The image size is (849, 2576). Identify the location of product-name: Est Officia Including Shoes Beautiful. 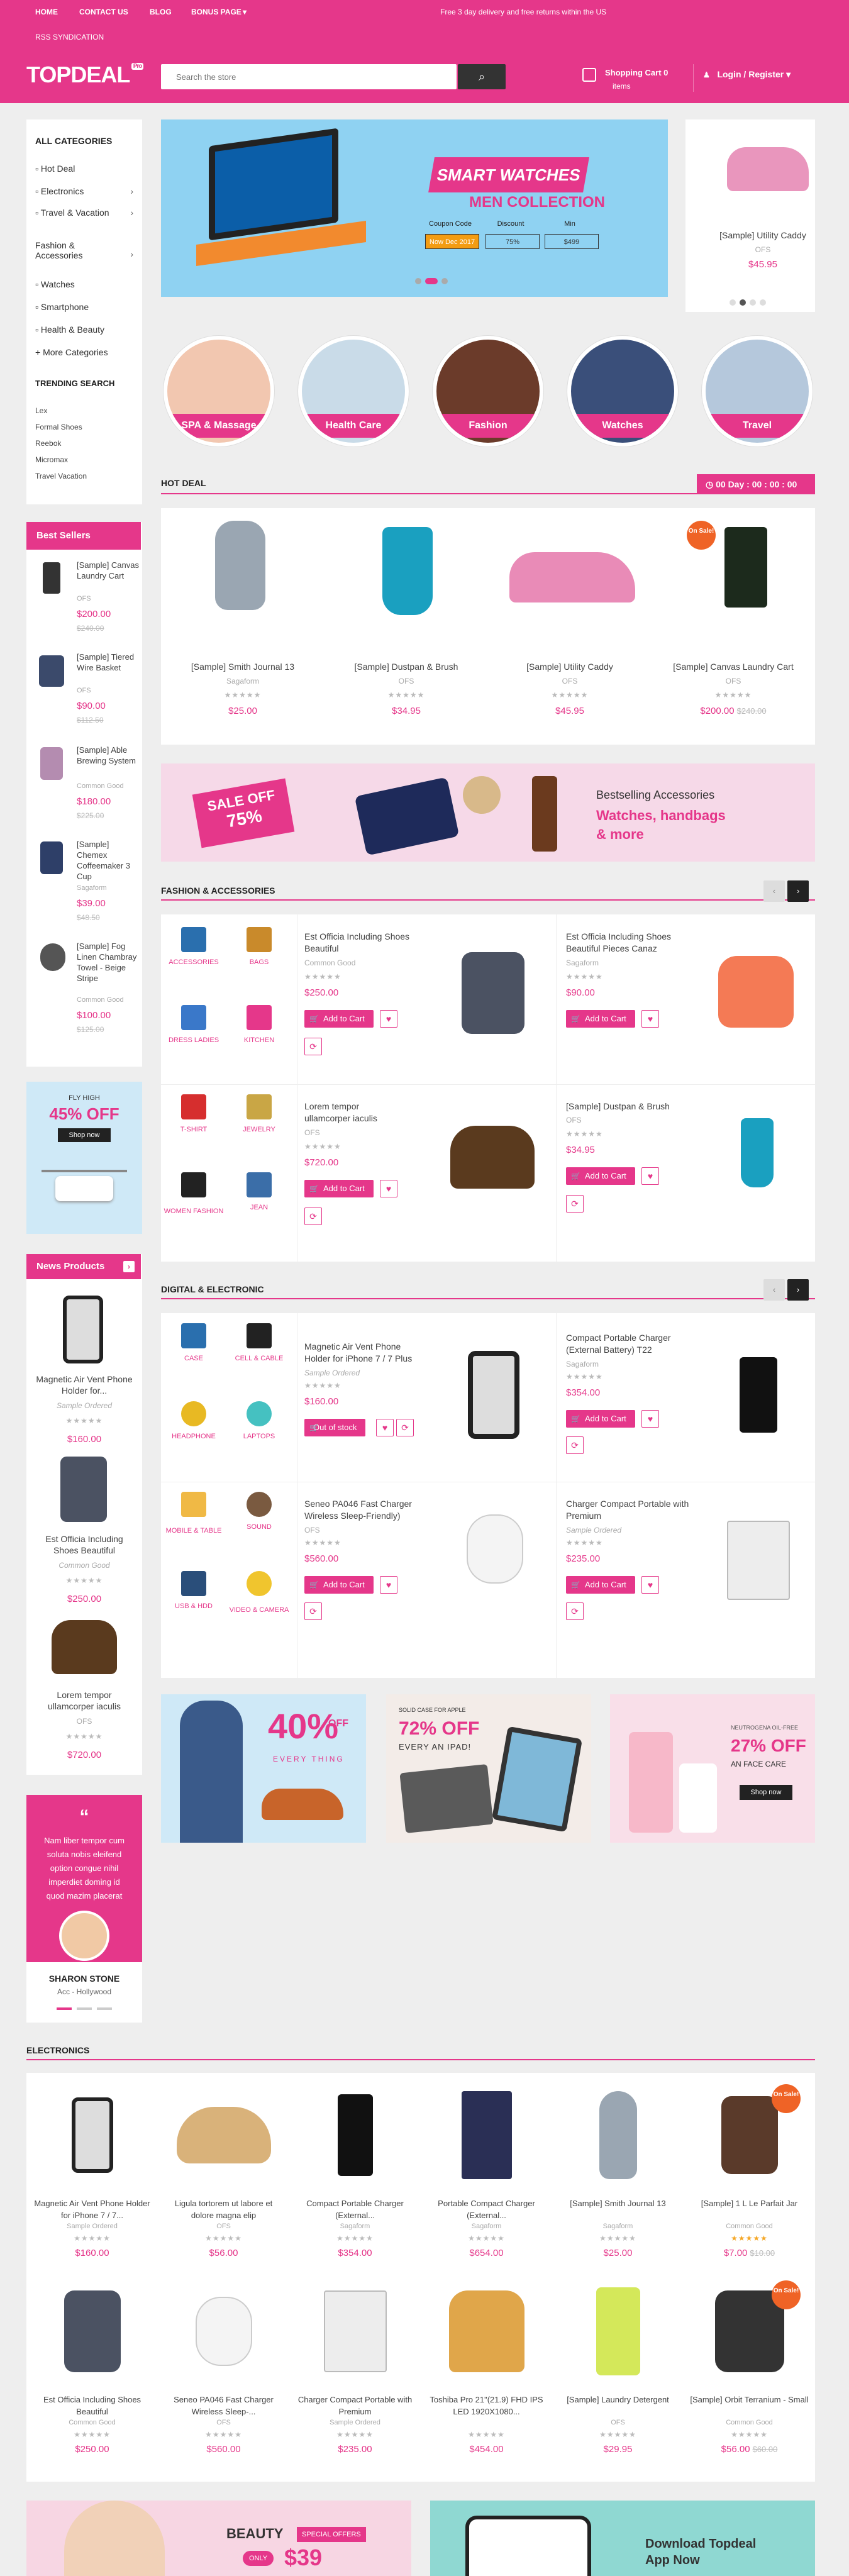
(93, 2406).